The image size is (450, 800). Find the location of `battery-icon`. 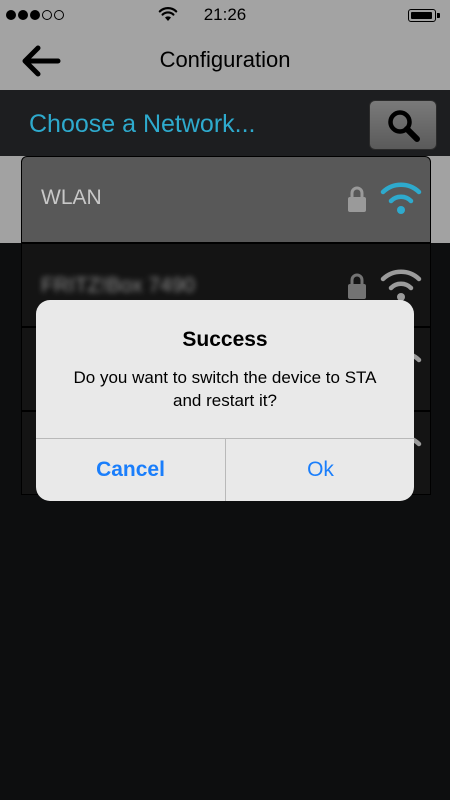

battery-icon is located at coordinates (424, 15).